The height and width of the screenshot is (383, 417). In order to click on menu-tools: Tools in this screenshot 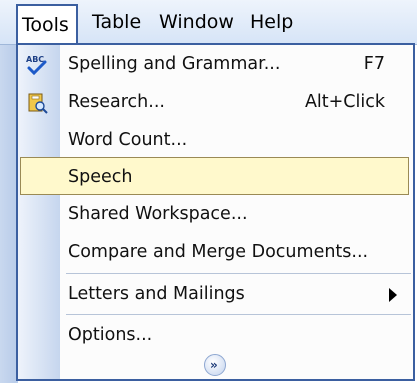, I will do `click(47, 24)`.